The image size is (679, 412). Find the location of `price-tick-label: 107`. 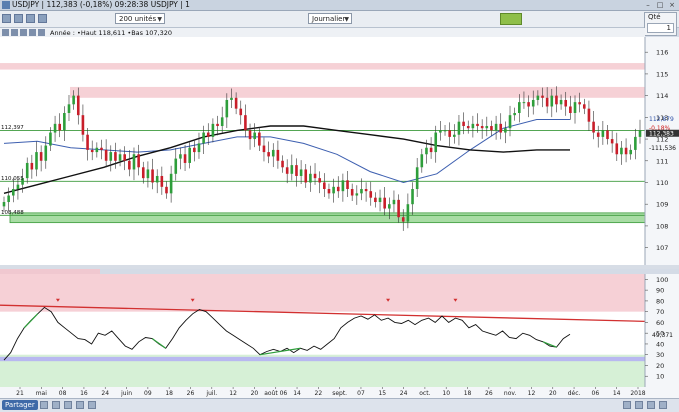

price-tick-label: 107 is located at coordinates (662, 248).